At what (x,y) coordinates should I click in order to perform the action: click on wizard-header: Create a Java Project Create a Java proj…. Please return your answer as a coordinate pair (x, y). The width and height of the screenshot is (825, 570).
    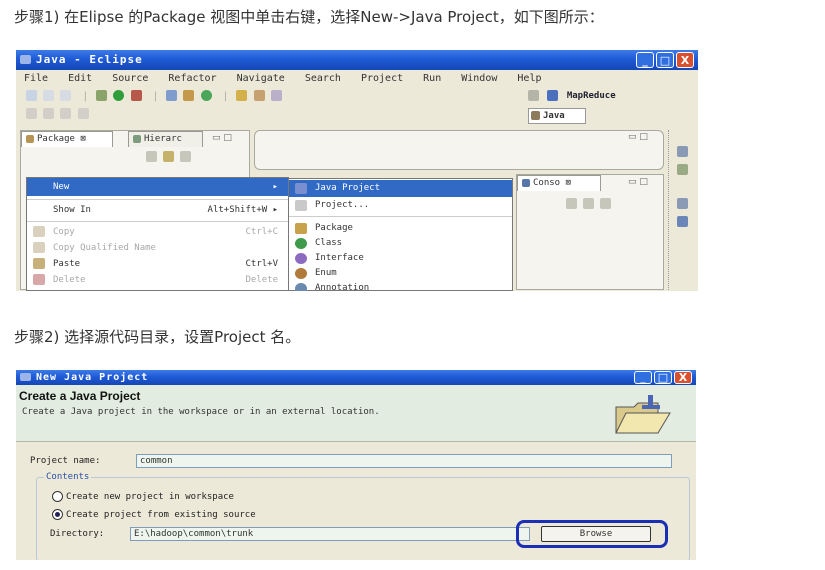
    Looking at the image, I should click on (356, 413).